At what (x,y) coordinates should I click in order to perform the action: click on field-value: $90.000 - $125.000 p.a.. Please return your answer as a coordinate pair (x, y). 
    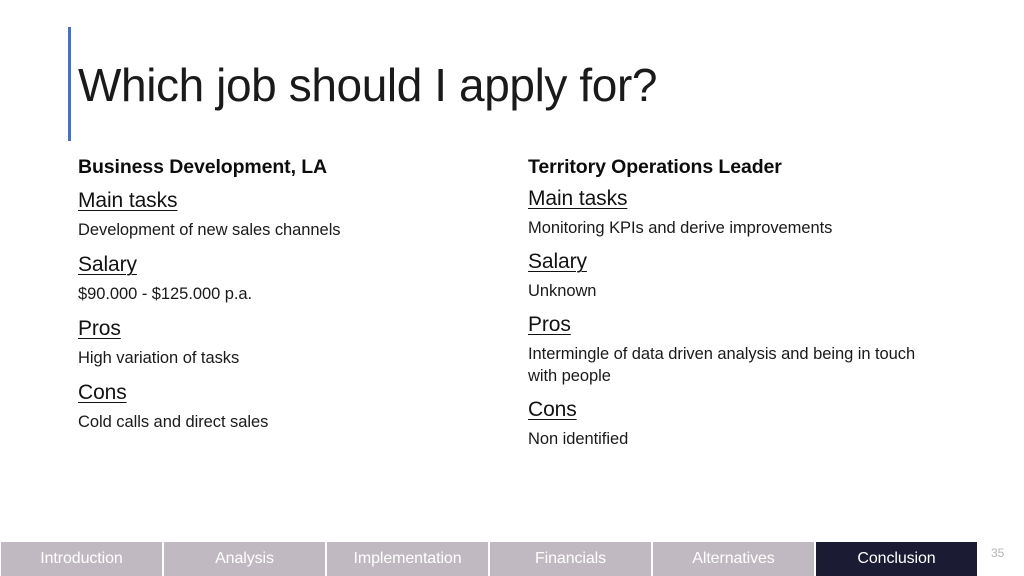
    Looking at the image, I should click on (165, 294).